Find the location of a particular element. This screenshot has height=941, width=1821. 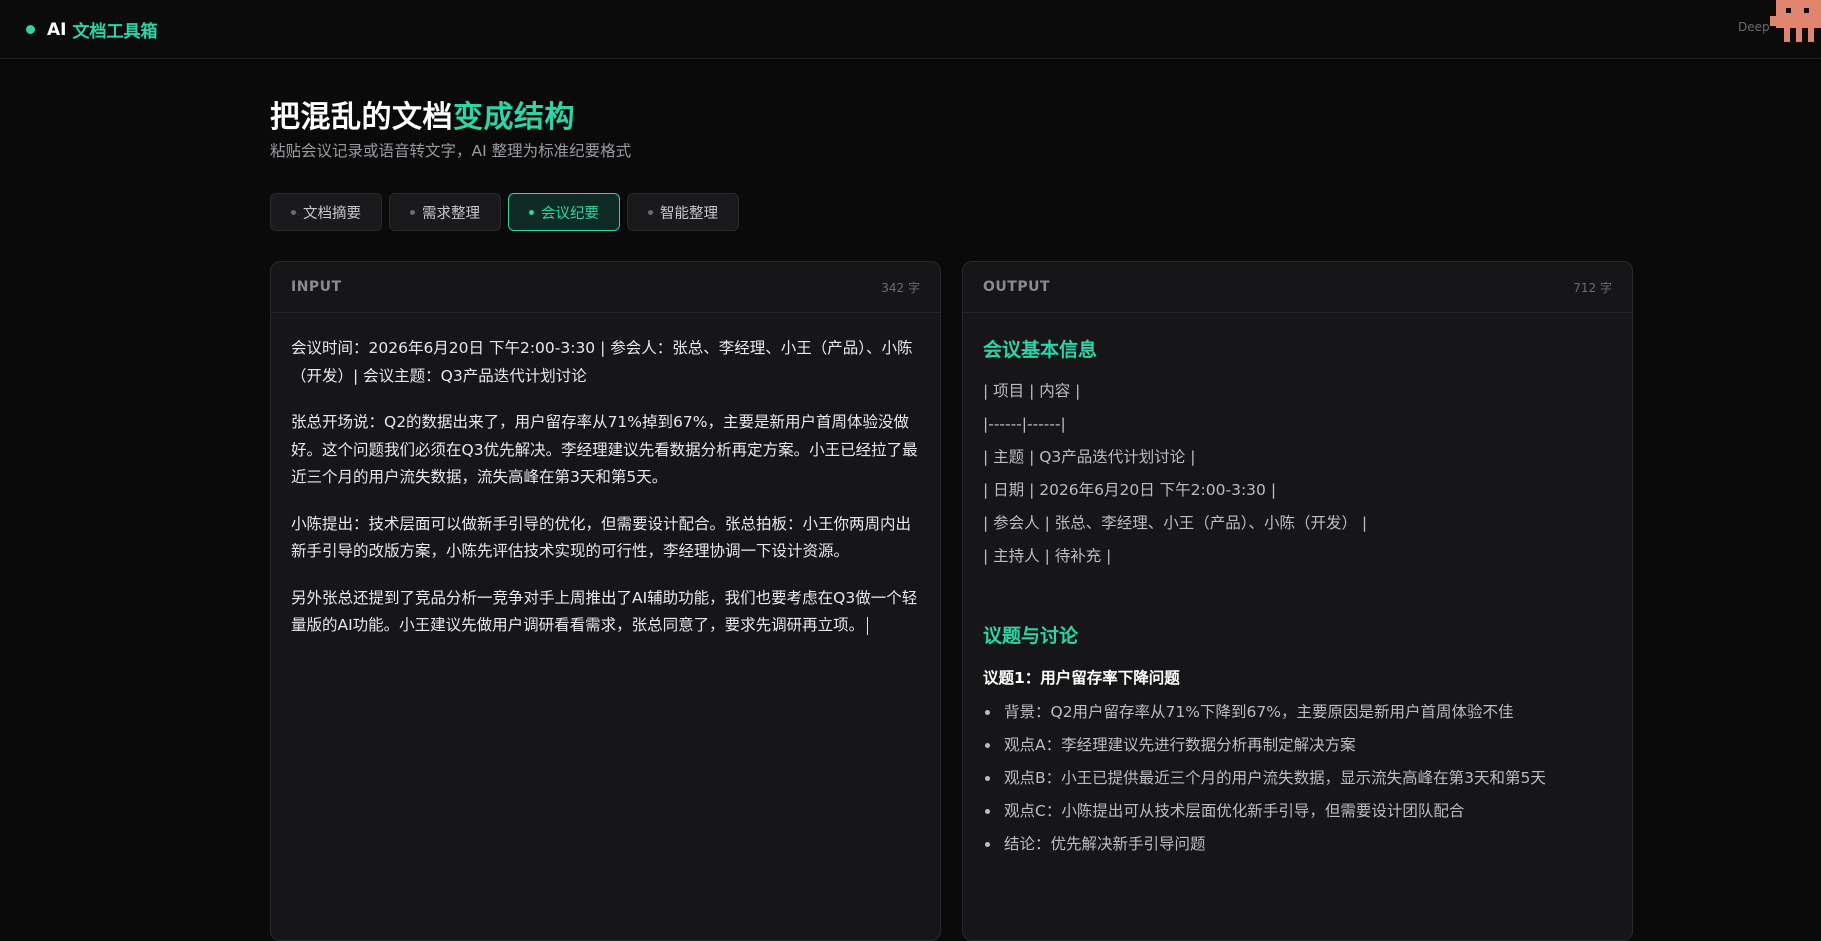

output-panel-header: OUTPUT 712 字 is located at coordinates (1297, 287).